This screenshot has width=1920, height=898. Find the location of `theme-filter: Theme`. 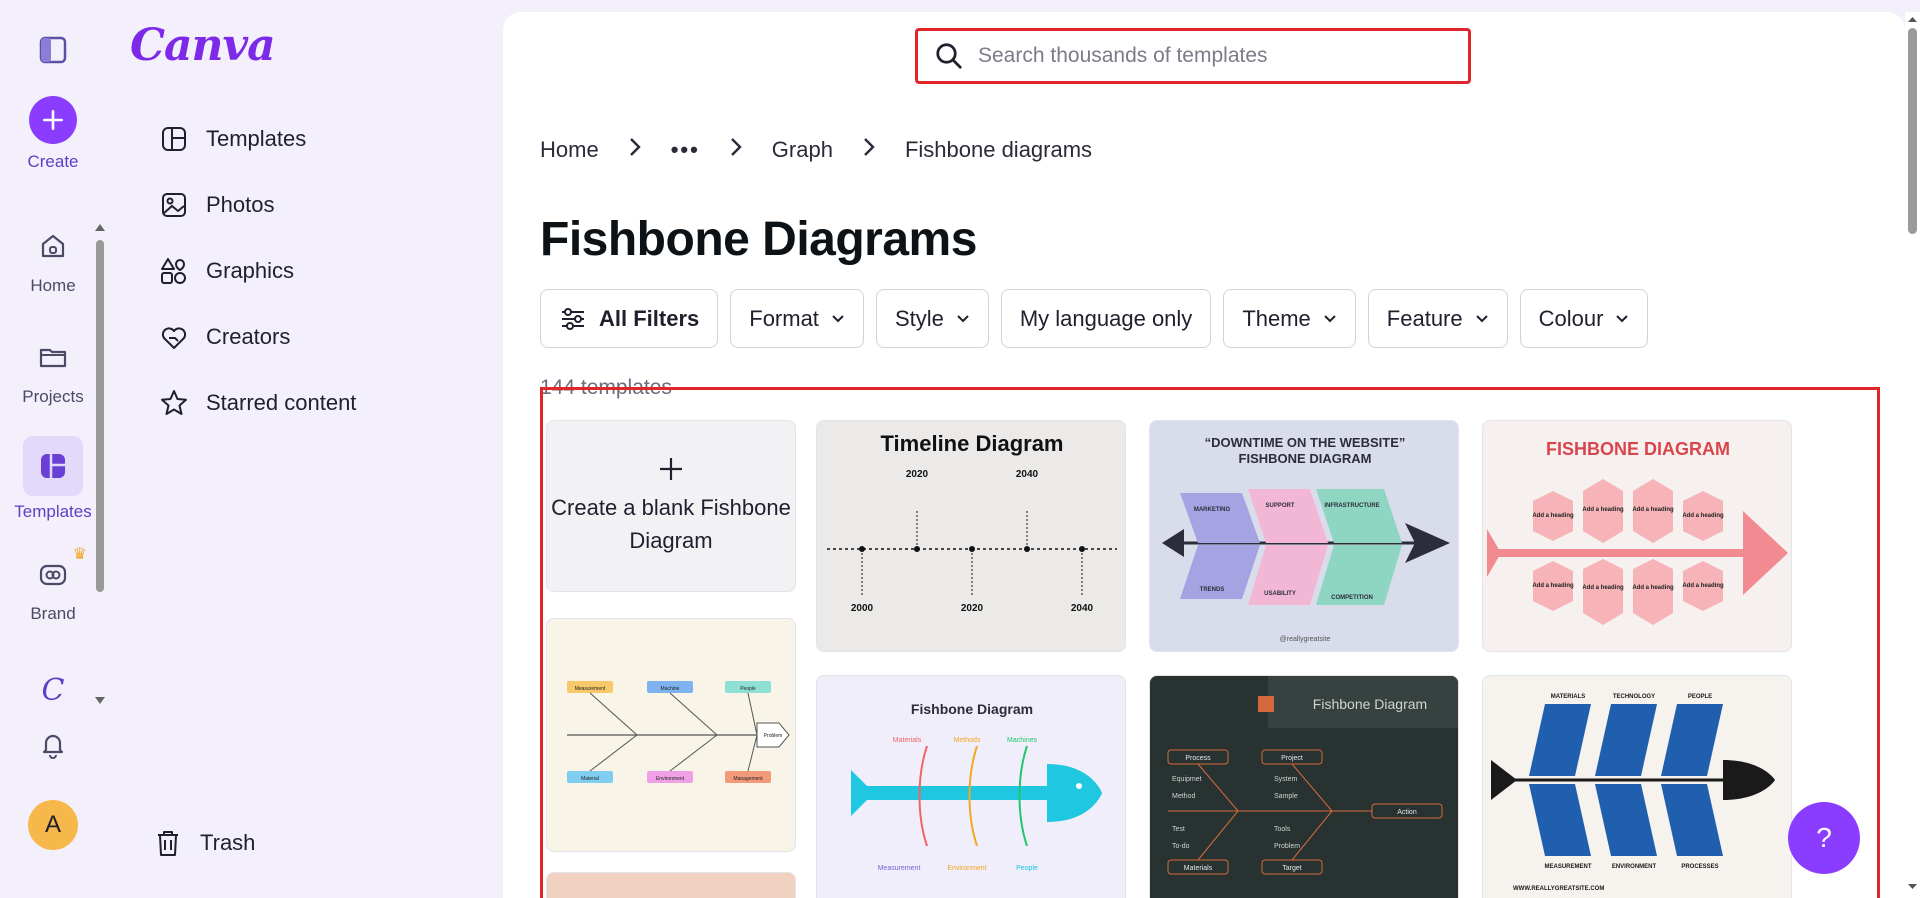

theme-filter: Theme is located at coordinates (1289, 318).